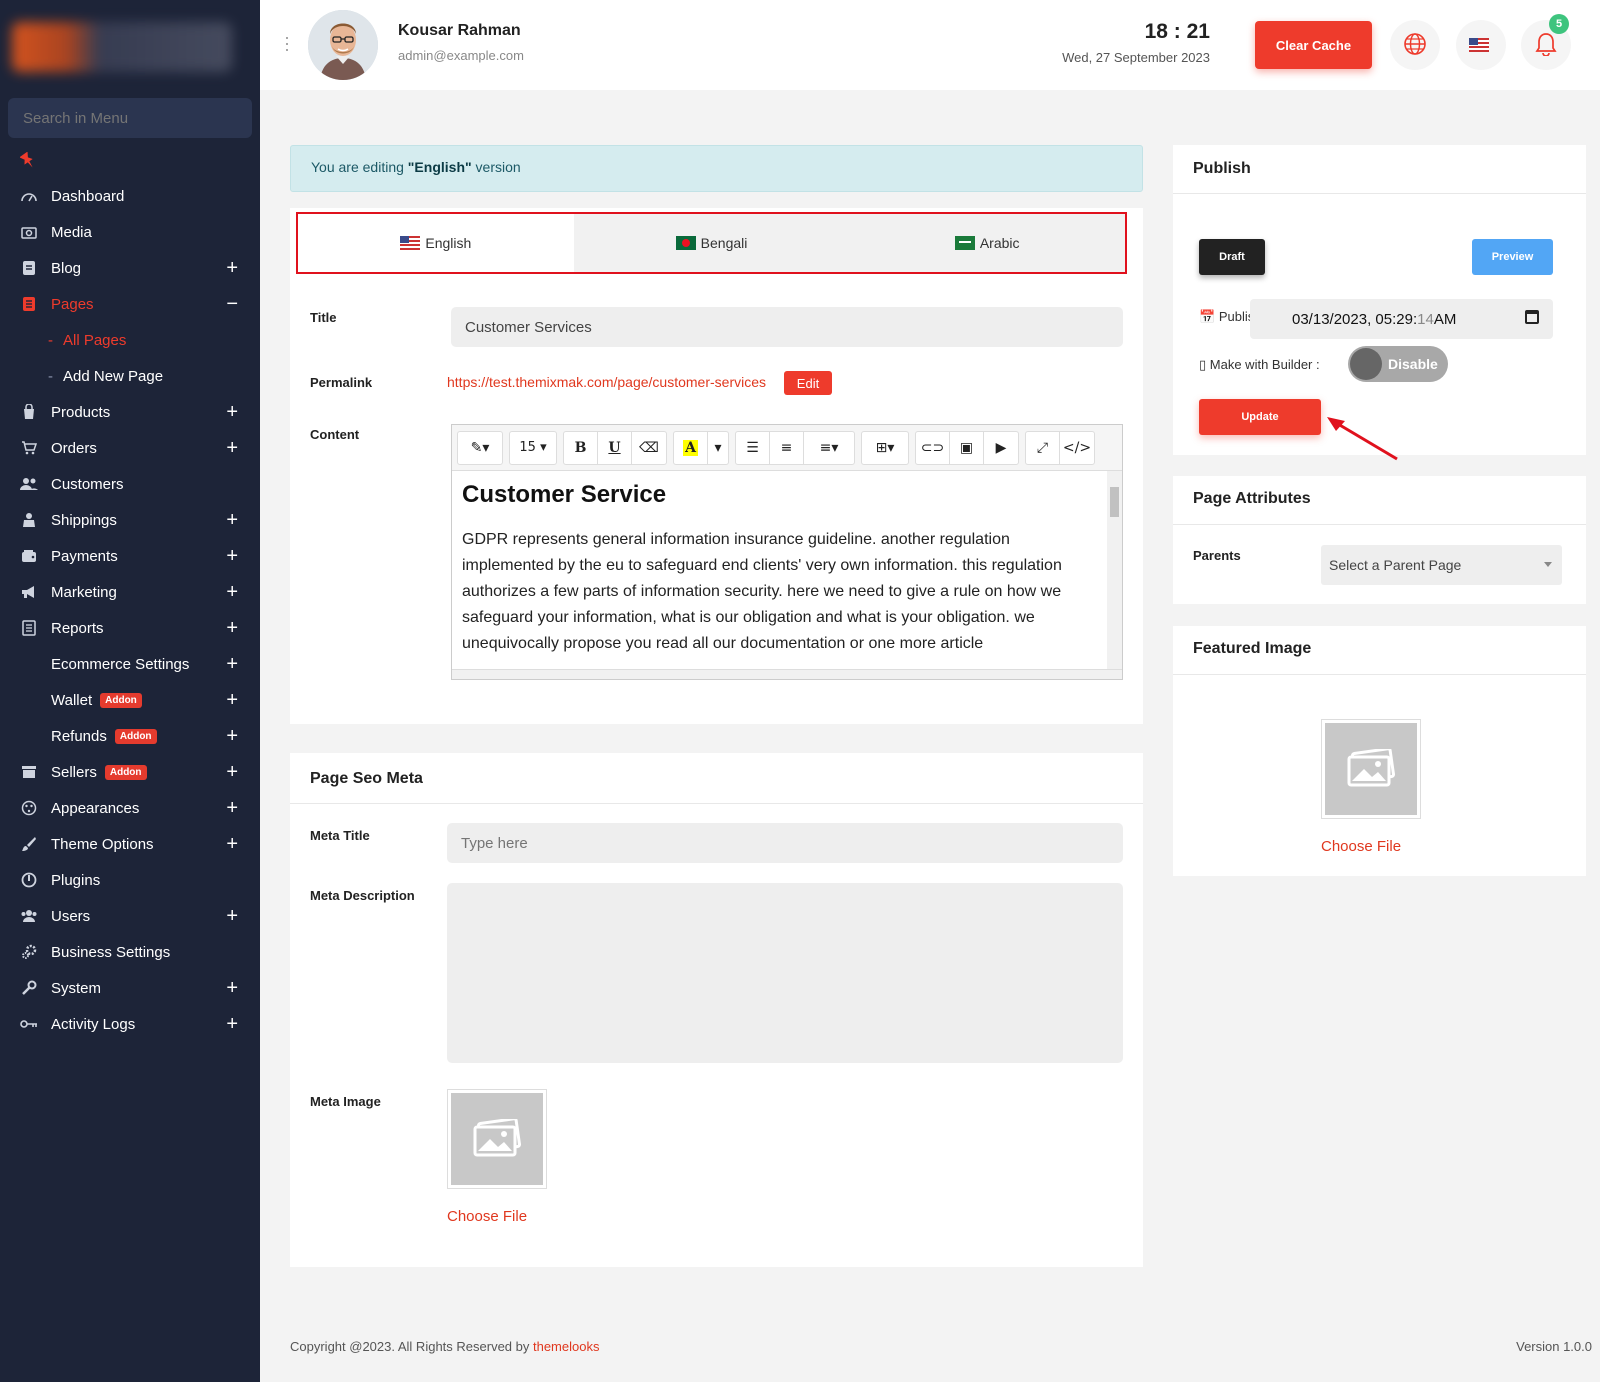 Image resolution: width=1600 pixels, height=1382 pixels. What do you see at coordinates (366, 778) in the screenshot?
I see `seo-card-title: Page Seo Meta` at bounding box center [366, 778].